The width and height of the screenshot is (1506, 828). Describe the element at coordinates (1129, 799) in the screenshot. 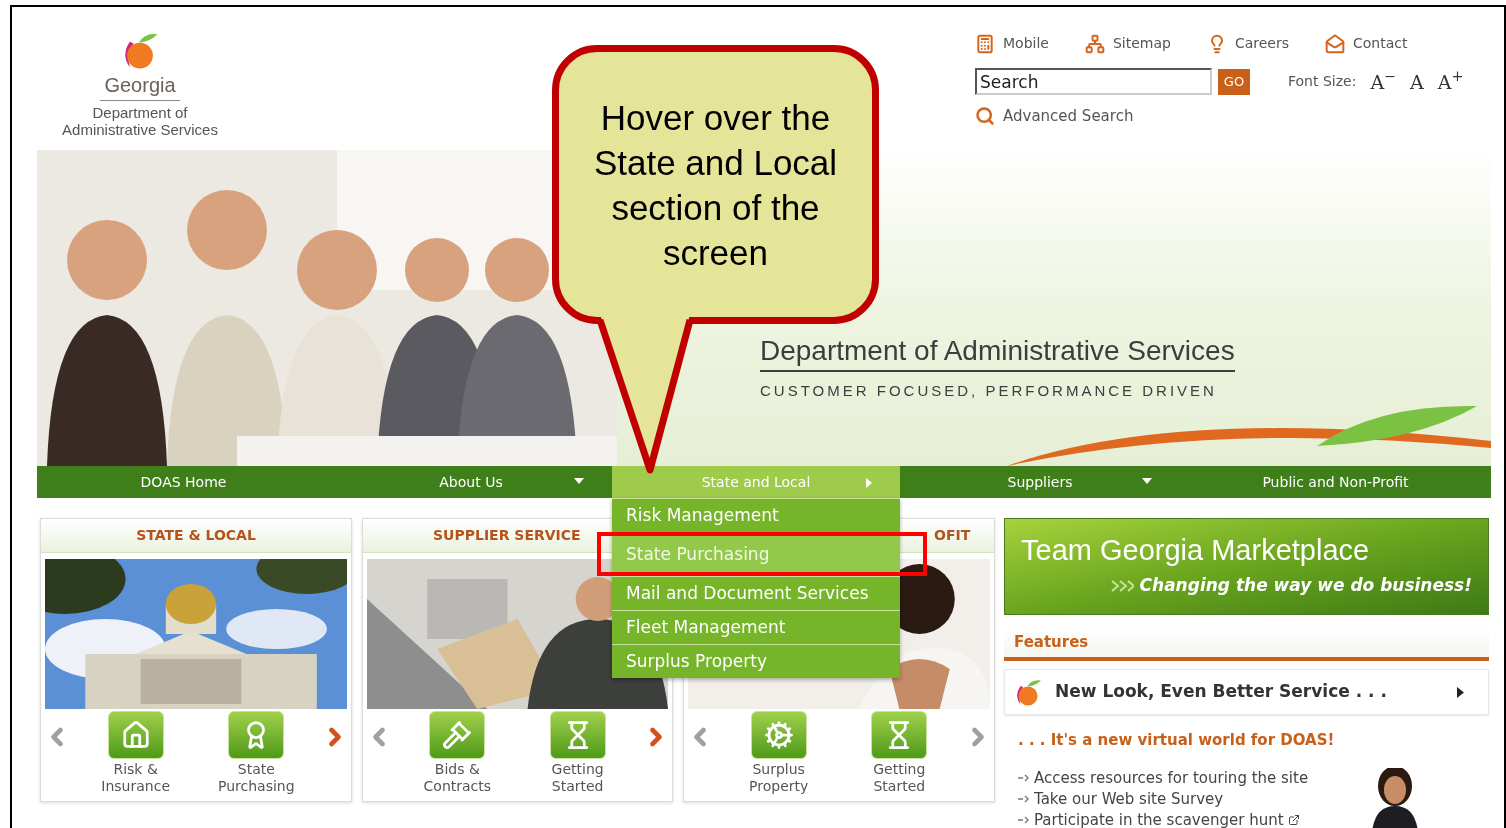

I see `feature-link: Take our Web site Survey` at that location.